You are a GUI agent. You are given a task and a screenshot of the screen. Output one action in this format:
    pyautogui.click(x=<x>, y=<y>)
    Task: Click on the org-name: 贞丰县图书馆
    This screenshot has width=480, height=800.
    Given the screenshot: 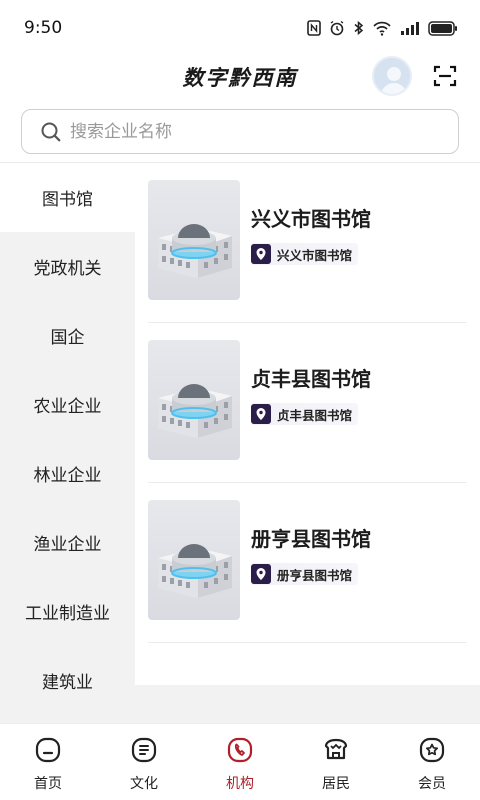 What is the action you would take?
    pyautogui.click(x=311, y=379)
    